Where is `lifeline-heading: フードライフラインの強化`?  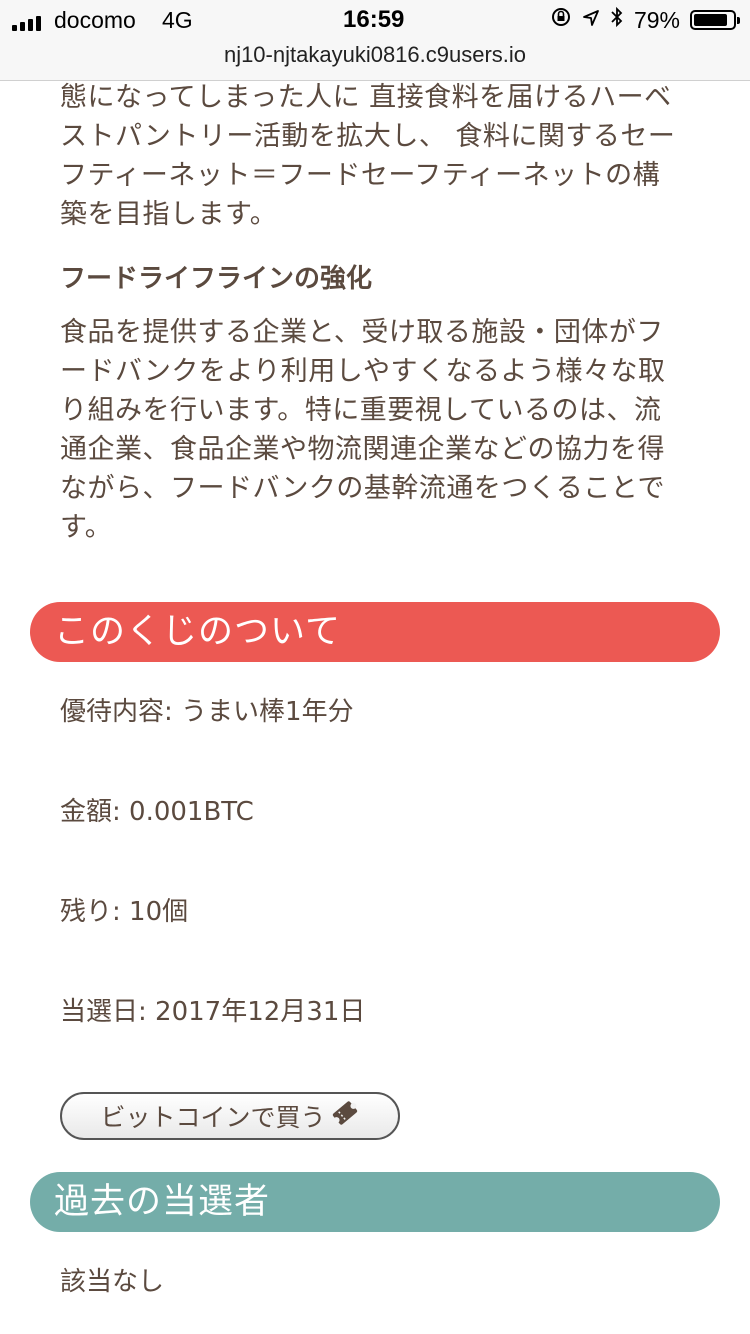 lifeline-heading: フードライフラインの強化 is located at coordinates (216, 279).